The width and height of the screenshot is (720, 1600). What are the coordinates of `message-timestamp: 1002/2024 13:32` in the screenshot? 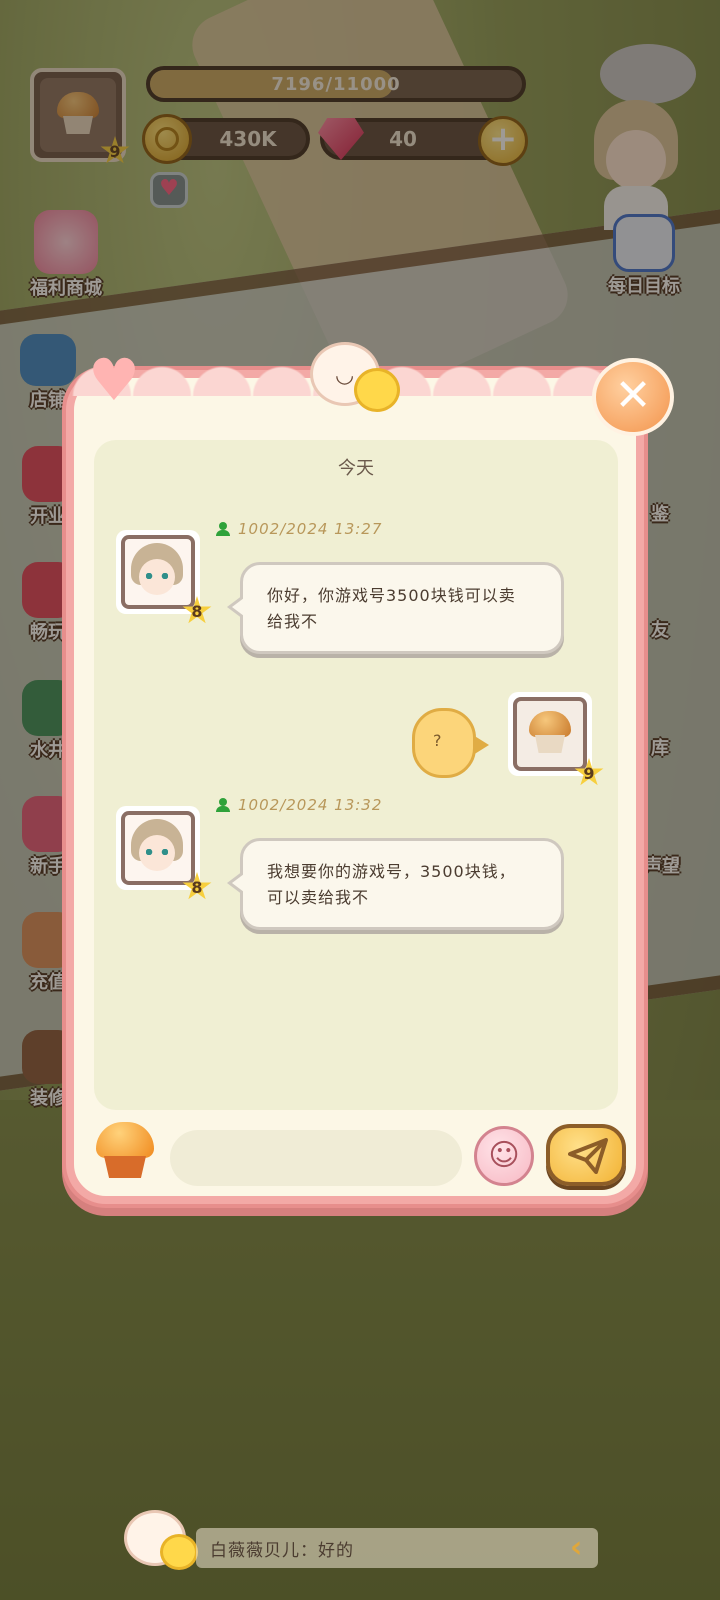 It's located at (310, 805).